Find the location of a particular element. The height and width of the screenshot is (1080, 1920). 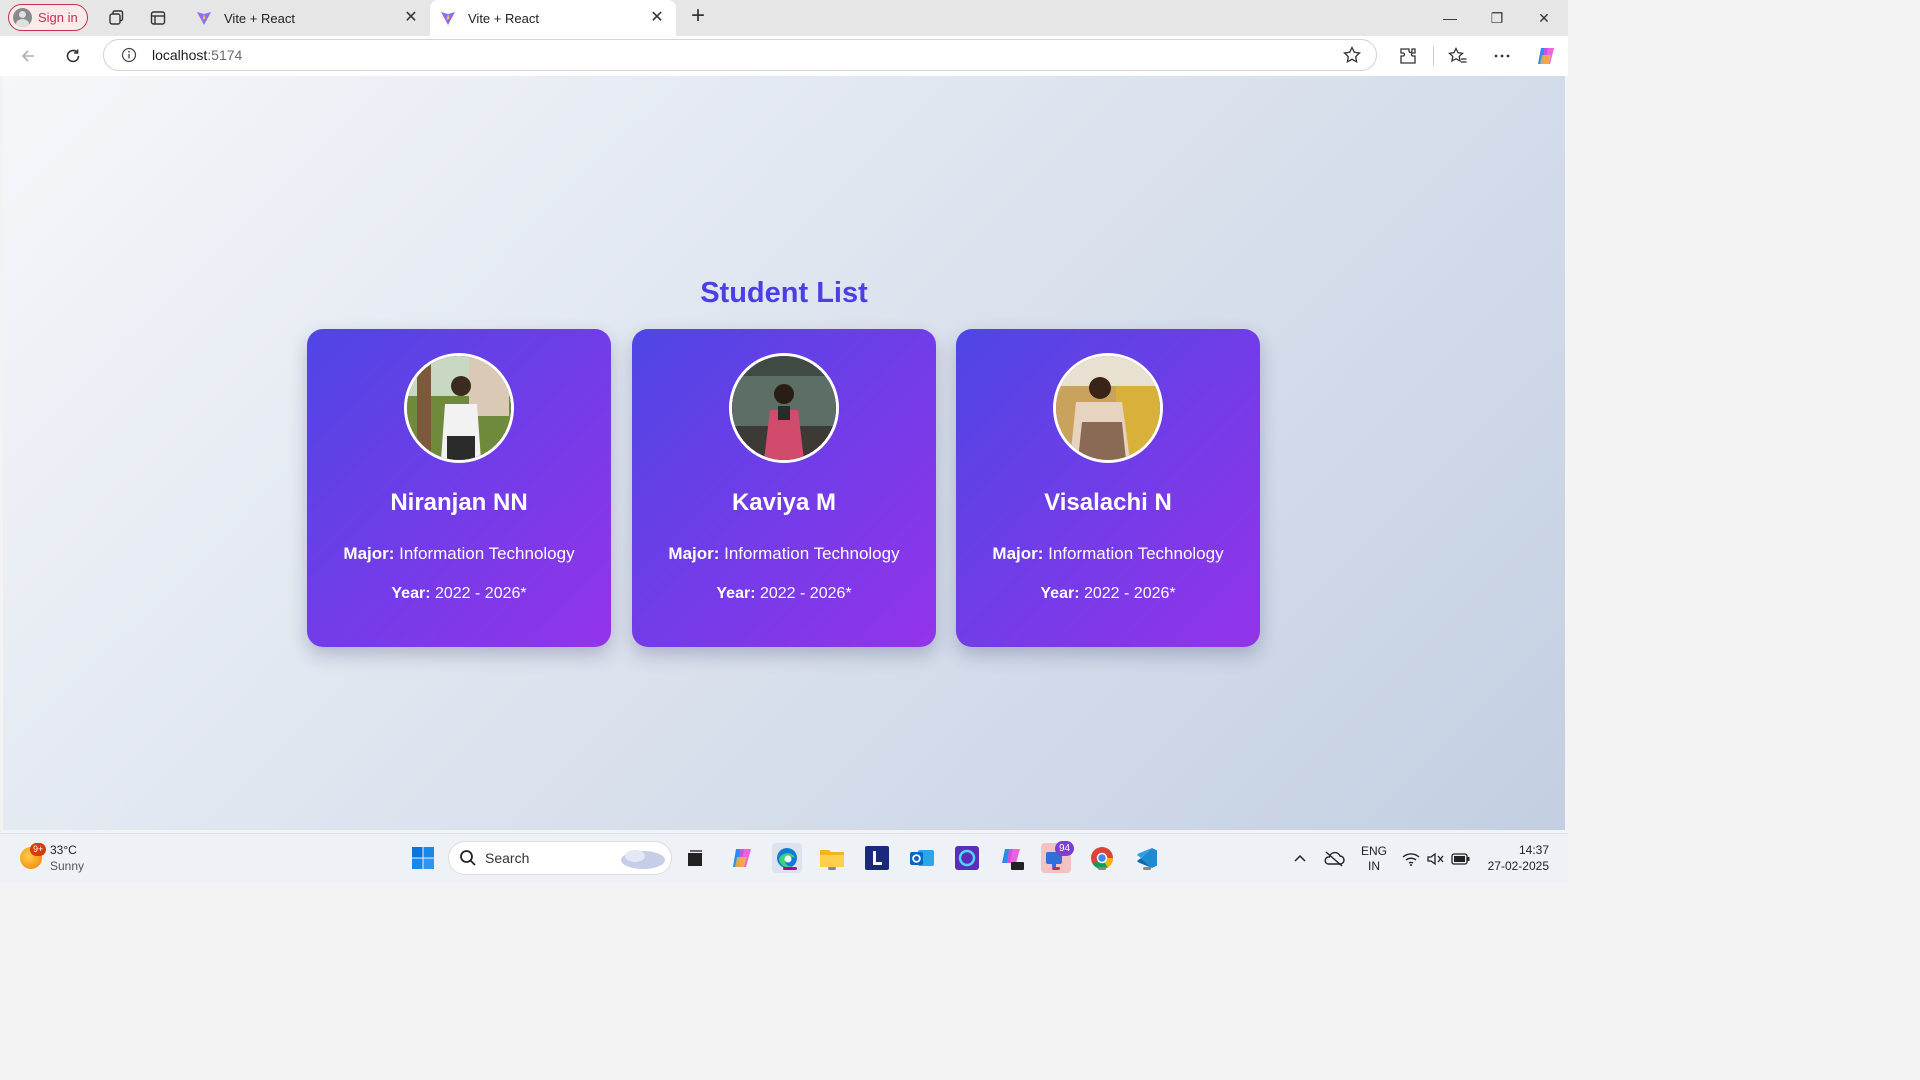

language-indicator: ENG IN is located at coordinates (1374, 858).